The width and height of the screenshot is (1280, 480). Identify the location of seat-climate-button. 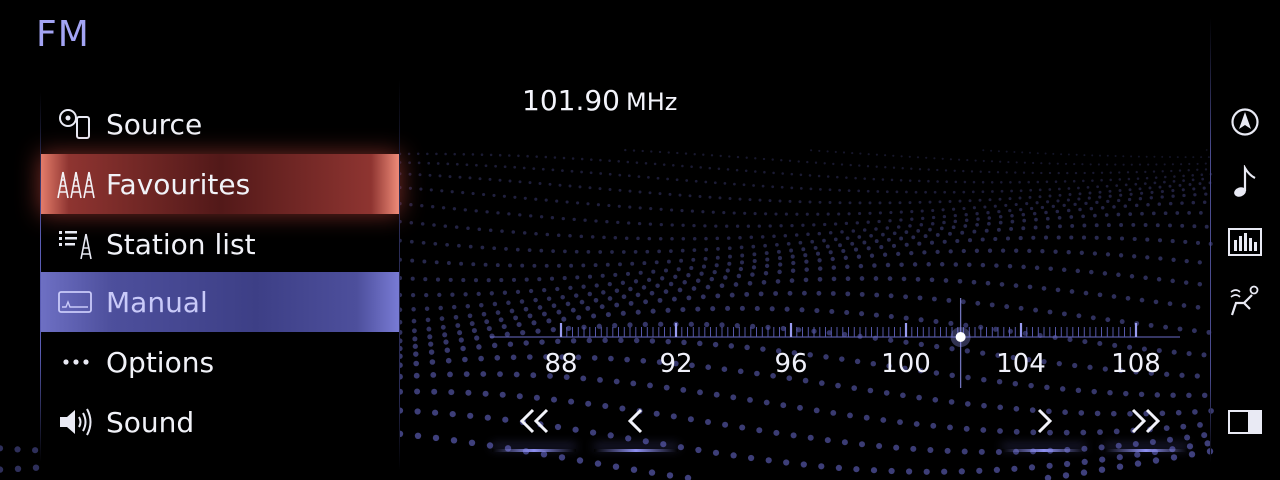
(1245, 302).